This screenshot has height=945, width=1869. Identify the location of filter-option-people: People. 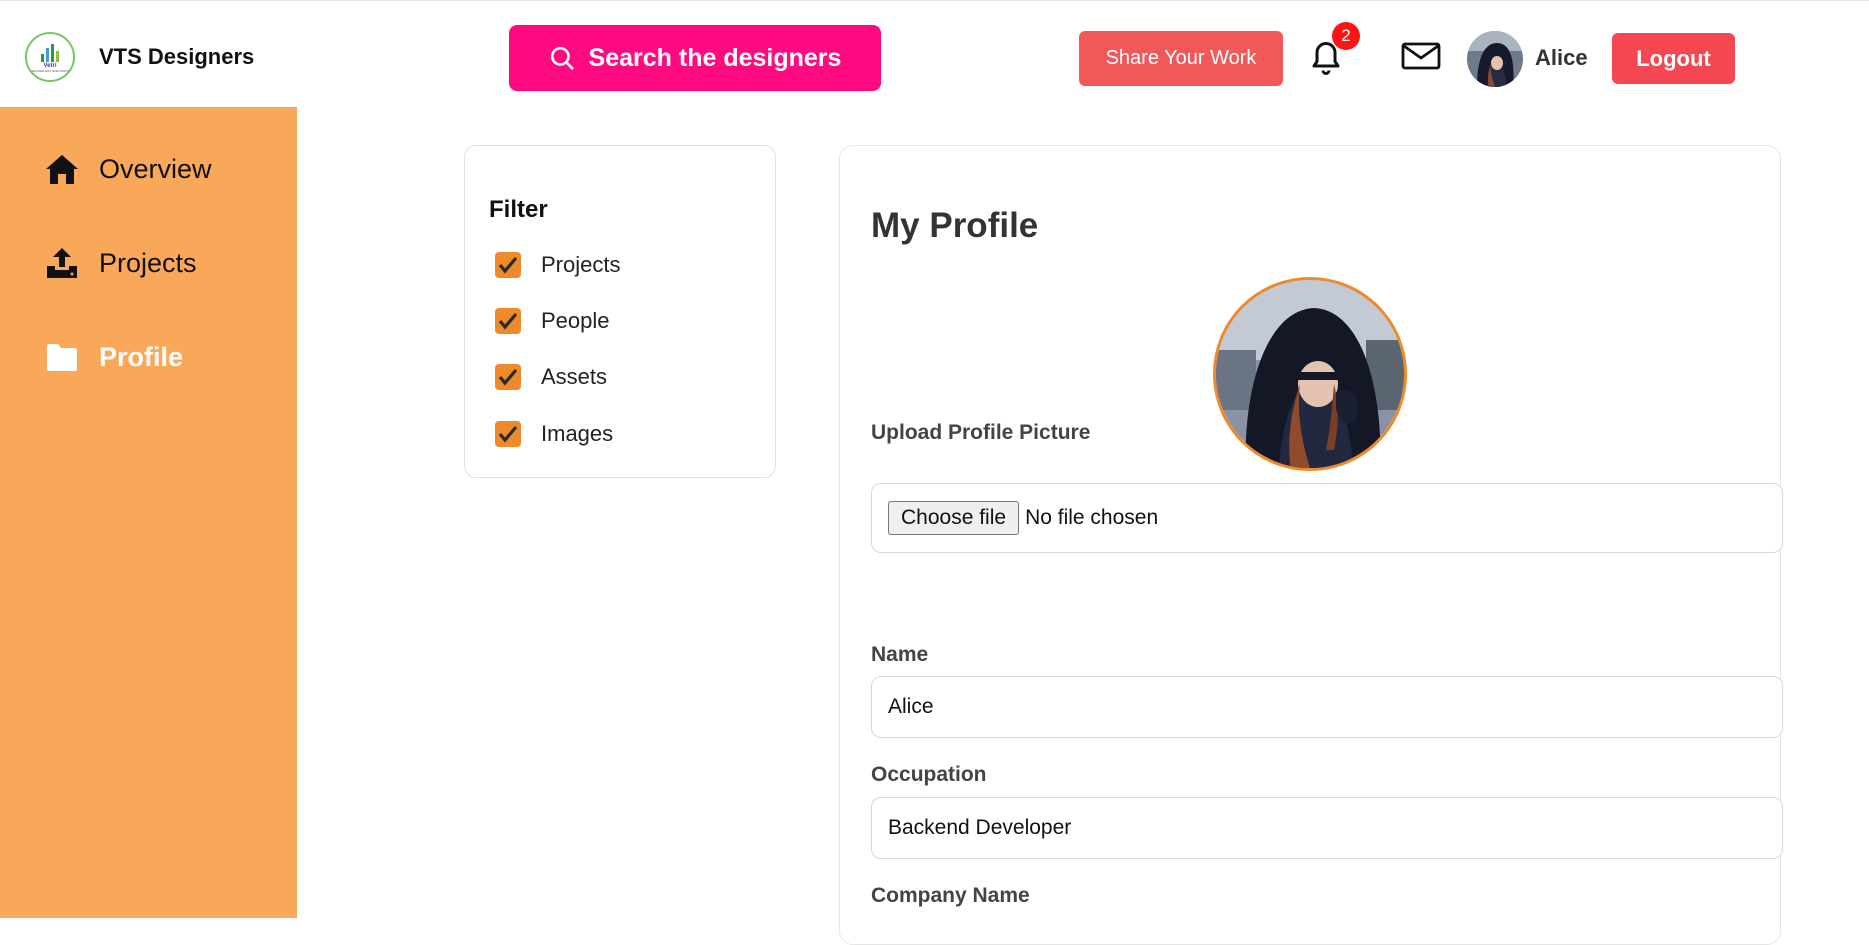
(552, 321).